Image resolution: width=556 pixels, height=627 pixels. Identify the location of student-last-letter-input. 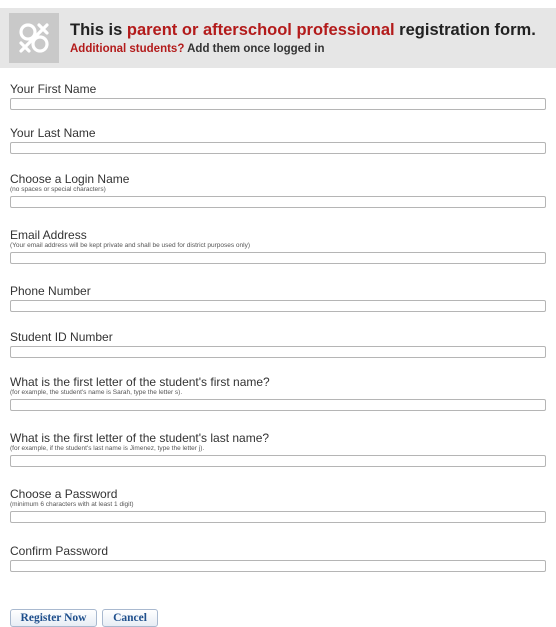
(278, 461).